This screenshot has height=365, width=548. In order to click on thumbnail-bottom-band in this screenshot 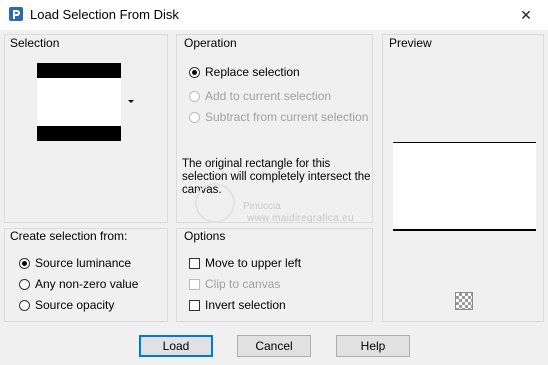, I will do `click(79, 133)`.